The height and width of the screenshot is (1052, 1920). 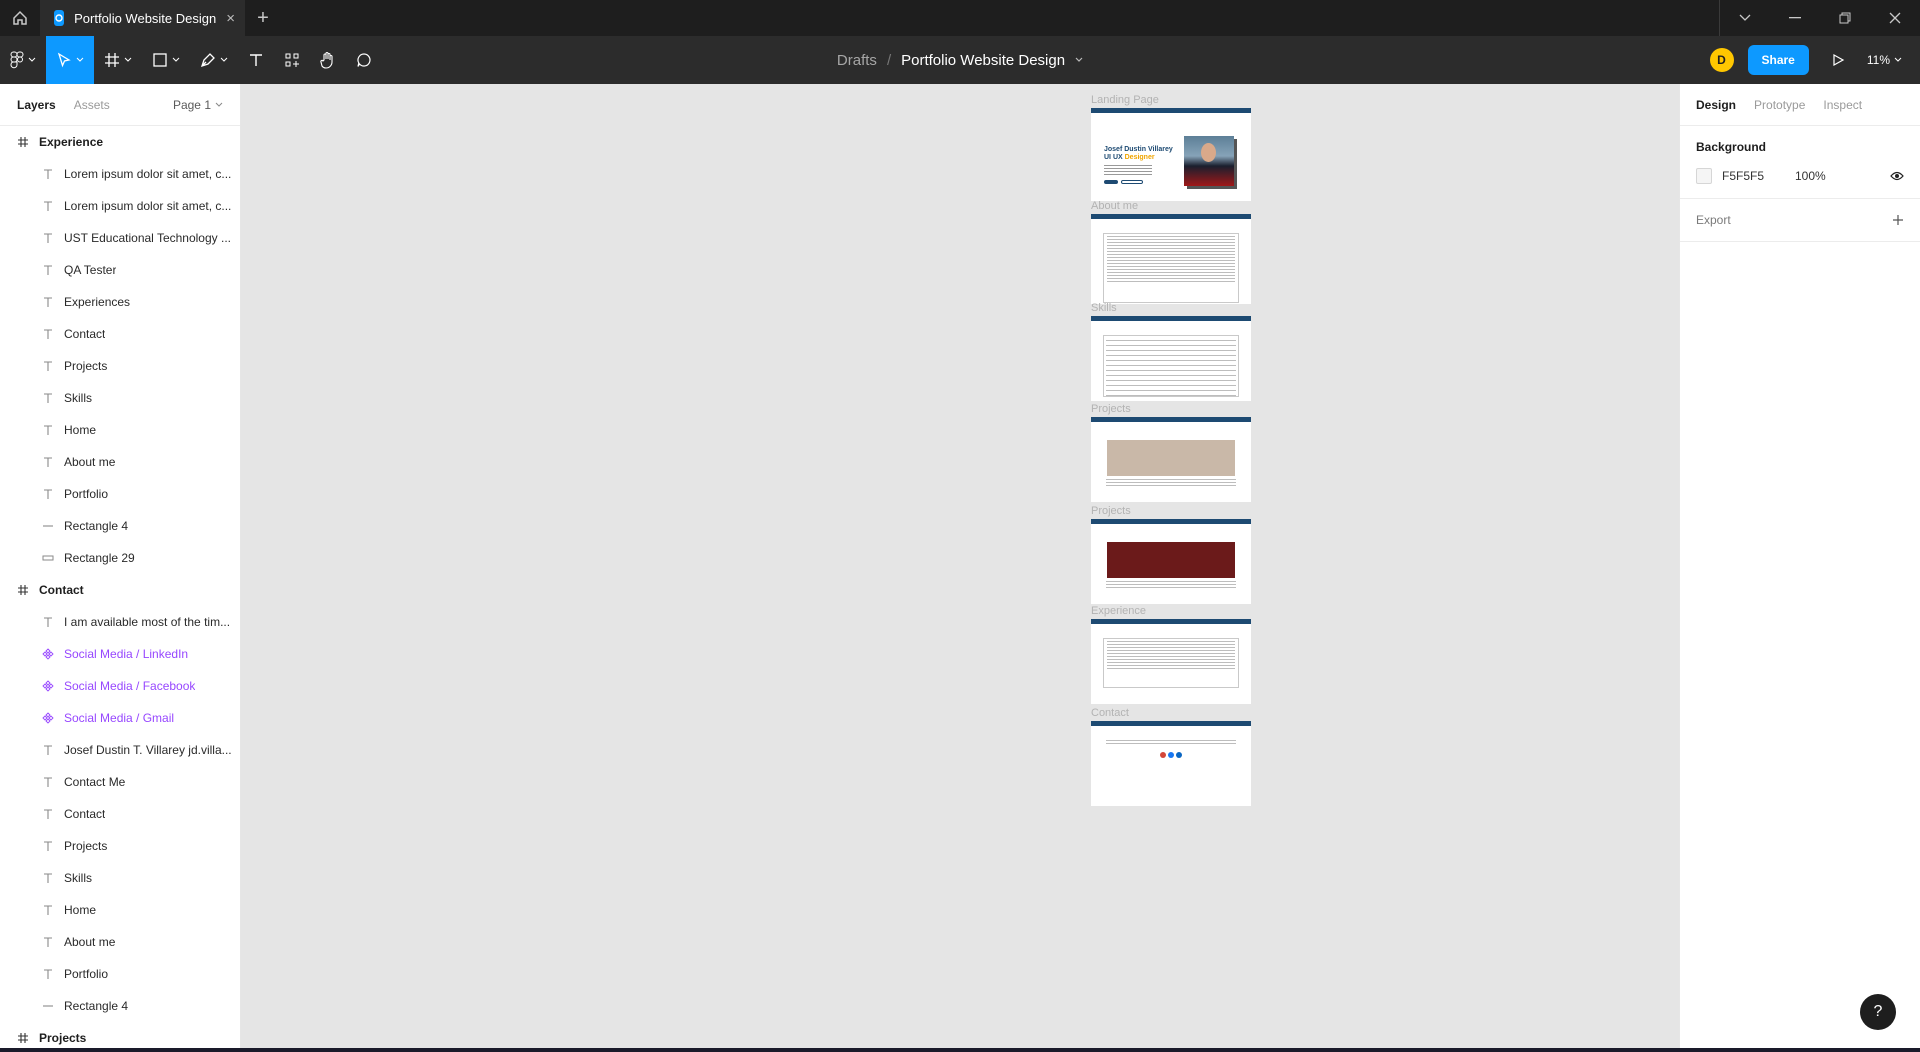 What do you see at coordinates (1745, 18) in the screenshot?
I see `tabs-dropdown-icon` at bounding box center [1745, 18].